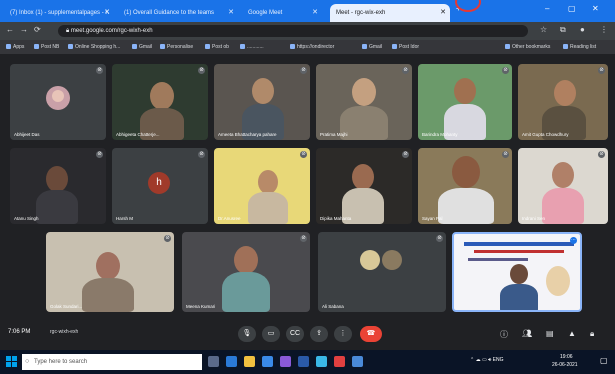 The height and width of the screenshot is (374, 615). Describe the element at coordinates (15, 47) in the screenshot. I see `bookmark-item: Apps` at that location.